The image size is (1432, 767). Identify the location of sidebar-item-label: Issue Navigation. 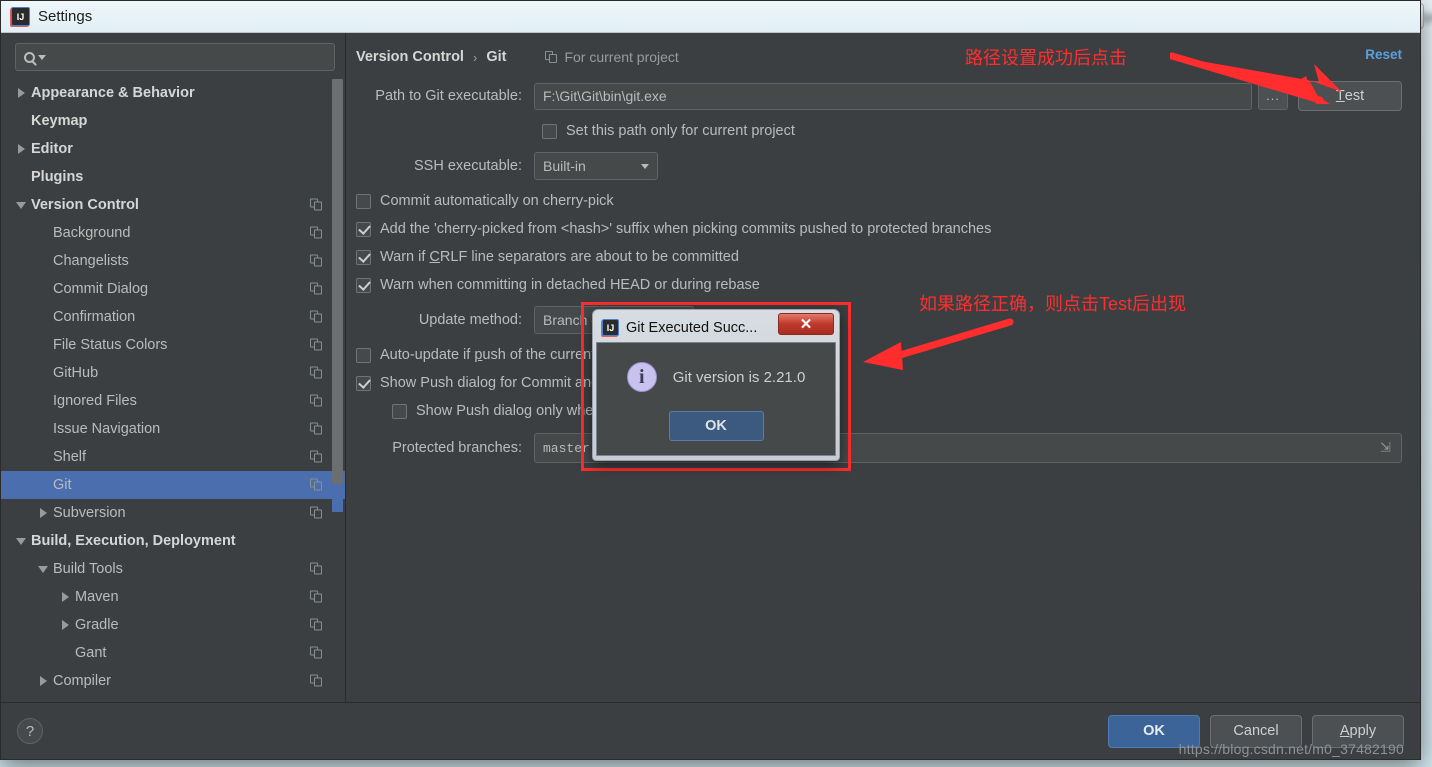
(107, 429).